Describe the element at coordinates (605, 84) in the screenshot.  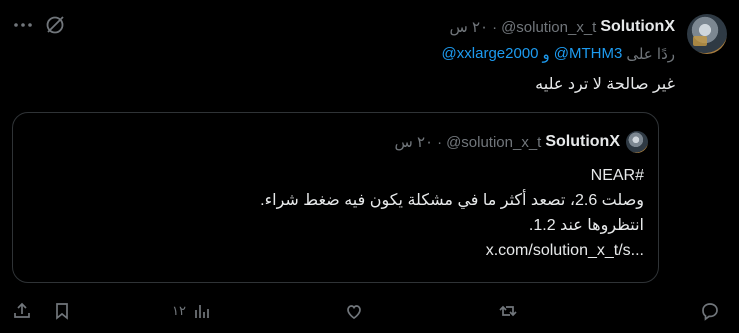
I see `tweet-text: غير صالحة لا ترد عليه` at that location.